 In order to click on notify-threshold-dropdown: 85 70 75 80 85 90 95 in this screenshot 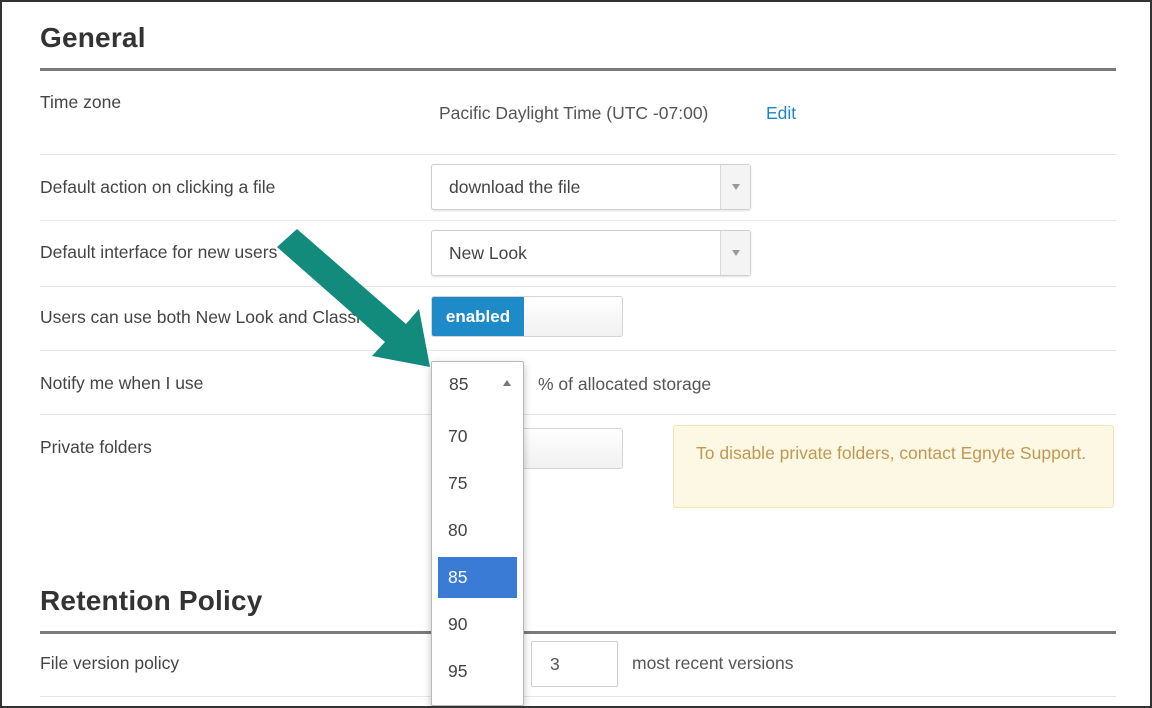, I will do `click(477, 533)`.